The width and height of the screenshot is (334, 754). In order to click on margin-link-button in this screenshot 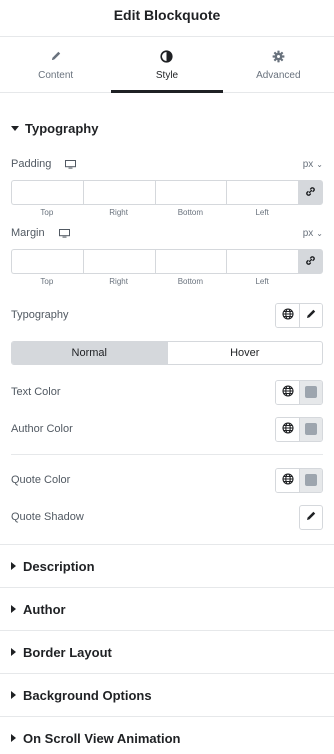, I will do `click(310, 261)`.